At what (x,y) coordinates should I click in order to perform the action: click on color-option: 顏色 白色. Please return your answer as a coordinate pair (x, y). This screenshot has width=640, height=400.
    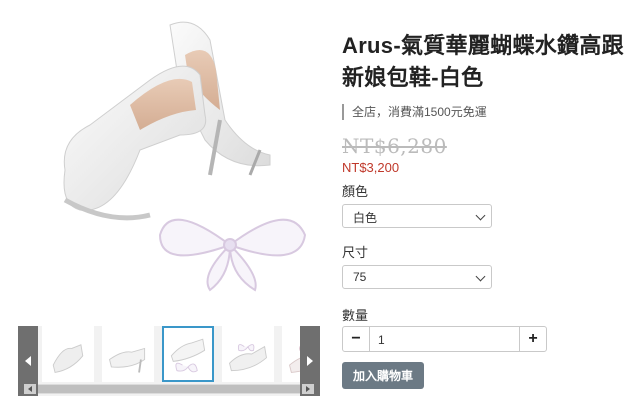
    Looking at the image, I should click on (487, 204).